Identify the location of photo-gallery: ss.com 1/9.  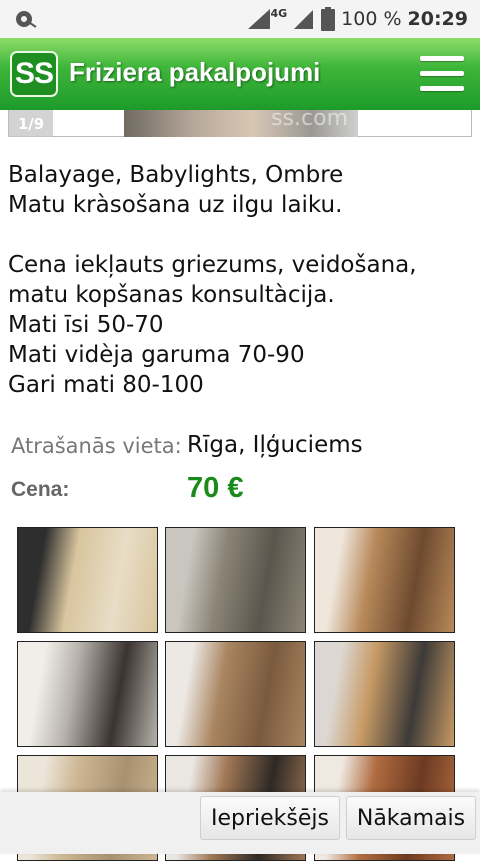
(240, 124).